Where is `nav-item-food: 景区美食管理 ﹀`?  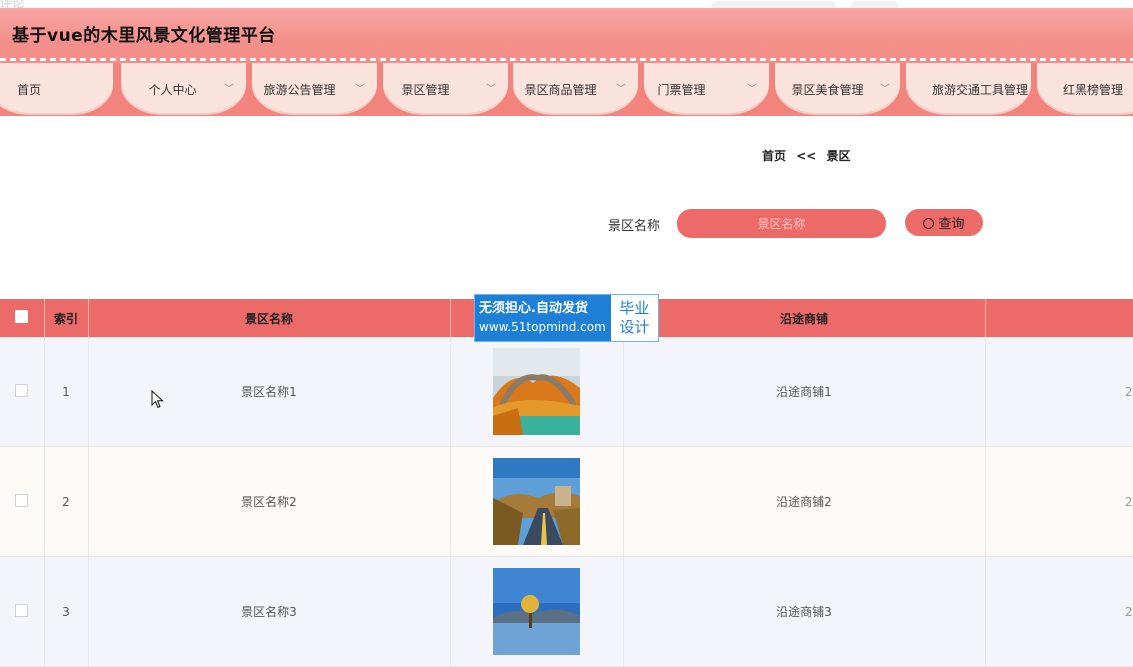
nav-item-food: 景区美食管理 ﹀ is located at coordinates (837, 89).